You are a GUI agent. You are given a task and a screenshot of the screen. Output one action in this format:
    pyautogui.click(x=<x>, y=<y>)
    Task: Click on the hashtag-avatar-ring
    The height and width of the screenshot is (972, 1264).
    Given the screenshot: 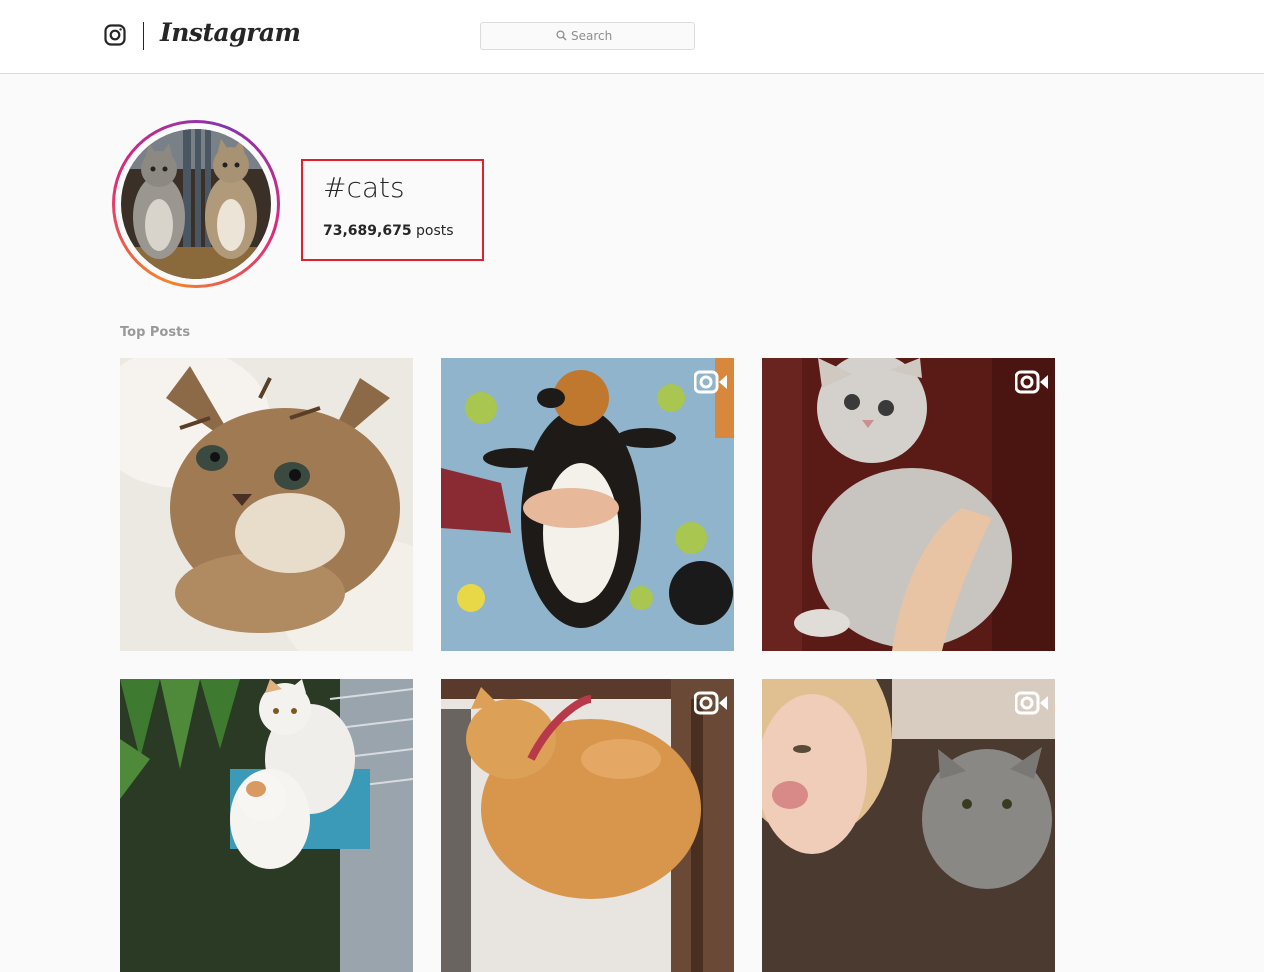 What is the action you would take?
    pyautogui.click(x=196, y=204)
    